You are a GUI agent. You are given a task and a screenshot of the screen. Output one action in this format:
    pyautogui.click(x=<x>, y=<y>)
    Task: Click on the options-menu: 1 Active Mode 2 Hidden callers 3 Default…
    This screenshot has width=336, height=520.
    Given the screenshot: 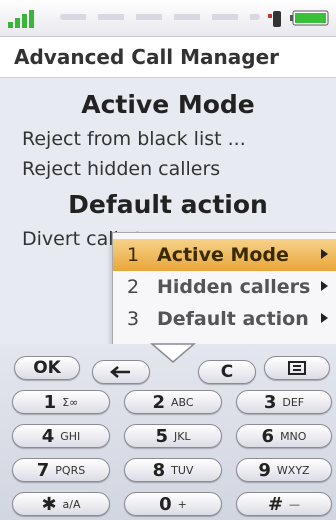 What is the action you would take?
    pyautogui.click(x=224, y=289)
    